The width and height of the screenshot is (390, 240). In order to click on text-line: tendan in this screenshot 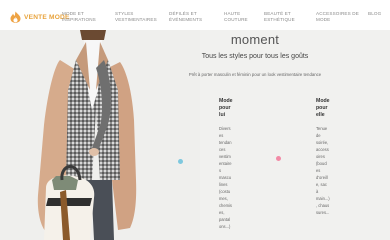, I will do `click(225, 142)`.